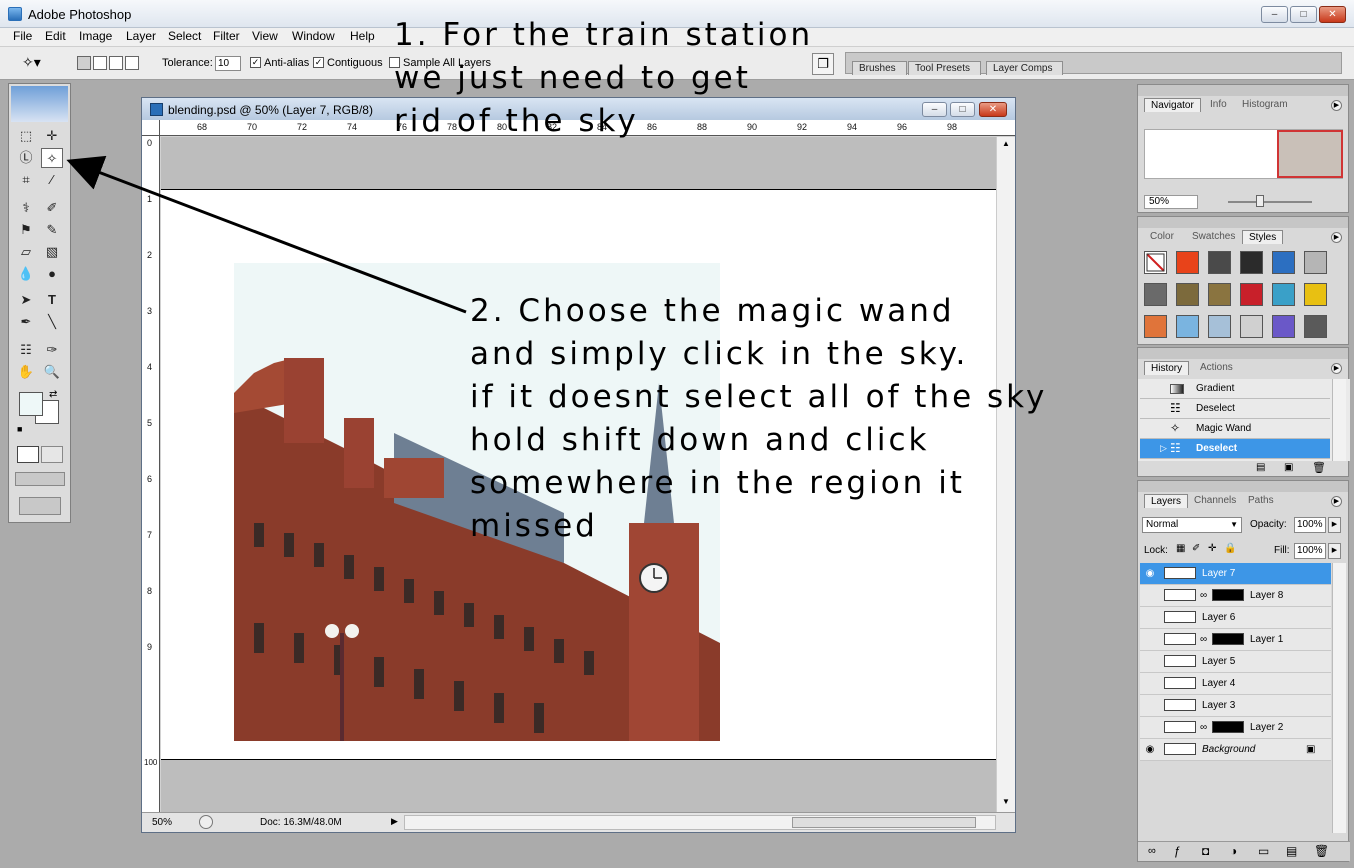 The height and width of the screenshot is (868, 1354). What do you see at coordinates (226, 37) in the screenshot?
I see `menu-filter: Filter` at bounding box center [226, 37].